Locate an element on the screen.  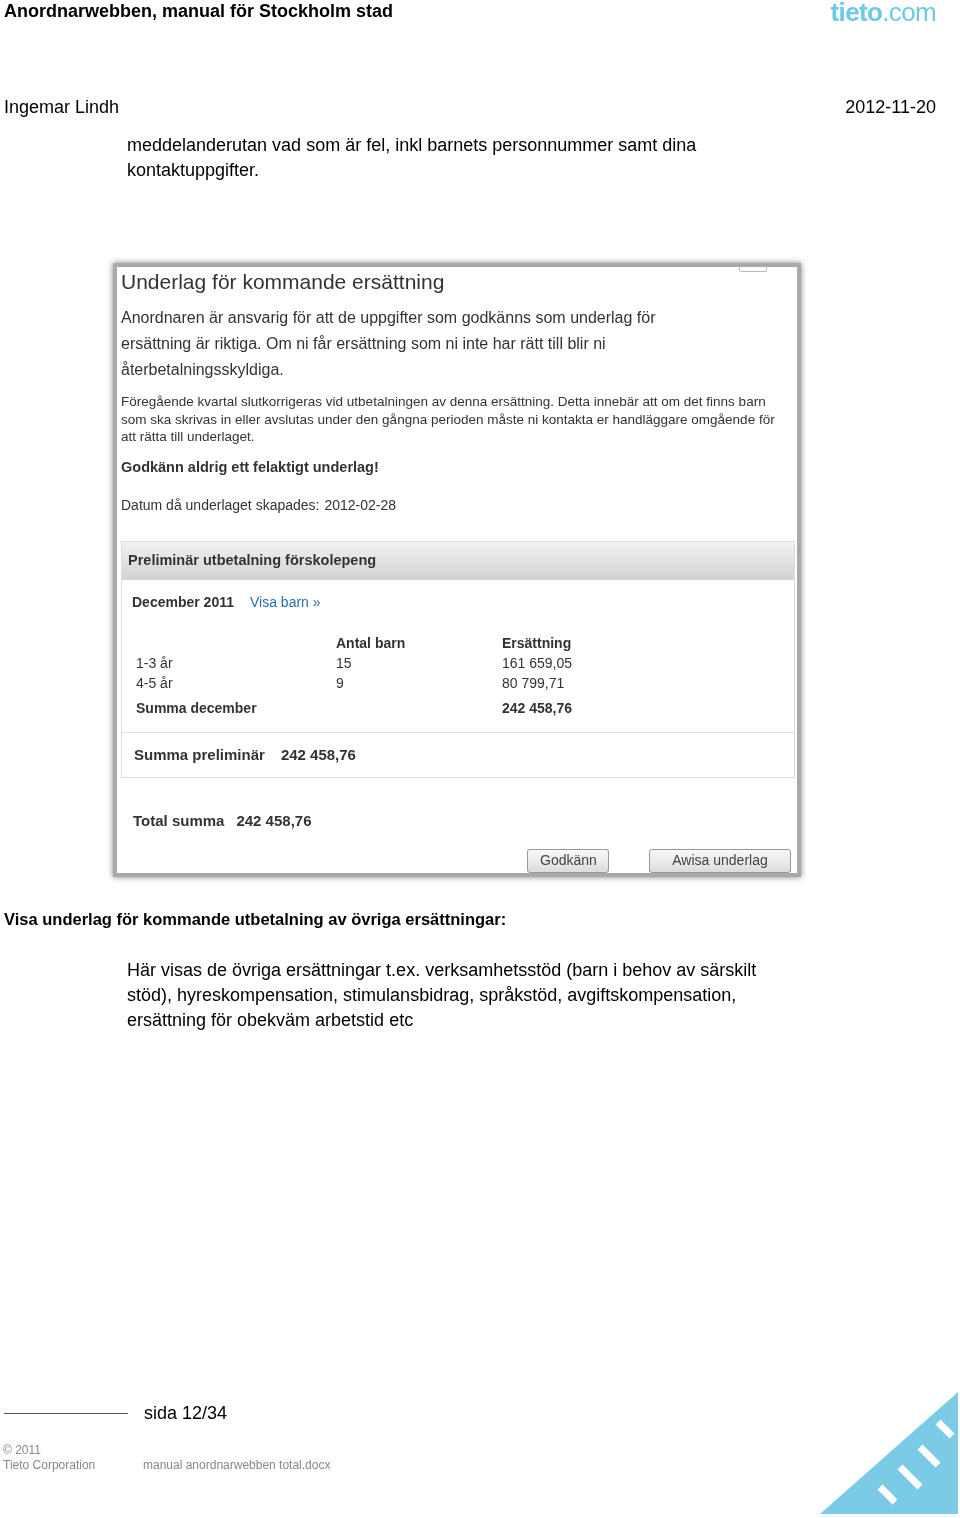
section-heading: Visa underlag för kommande utbetalning av övriga ersättningar: is located at coordinates (256, 919).